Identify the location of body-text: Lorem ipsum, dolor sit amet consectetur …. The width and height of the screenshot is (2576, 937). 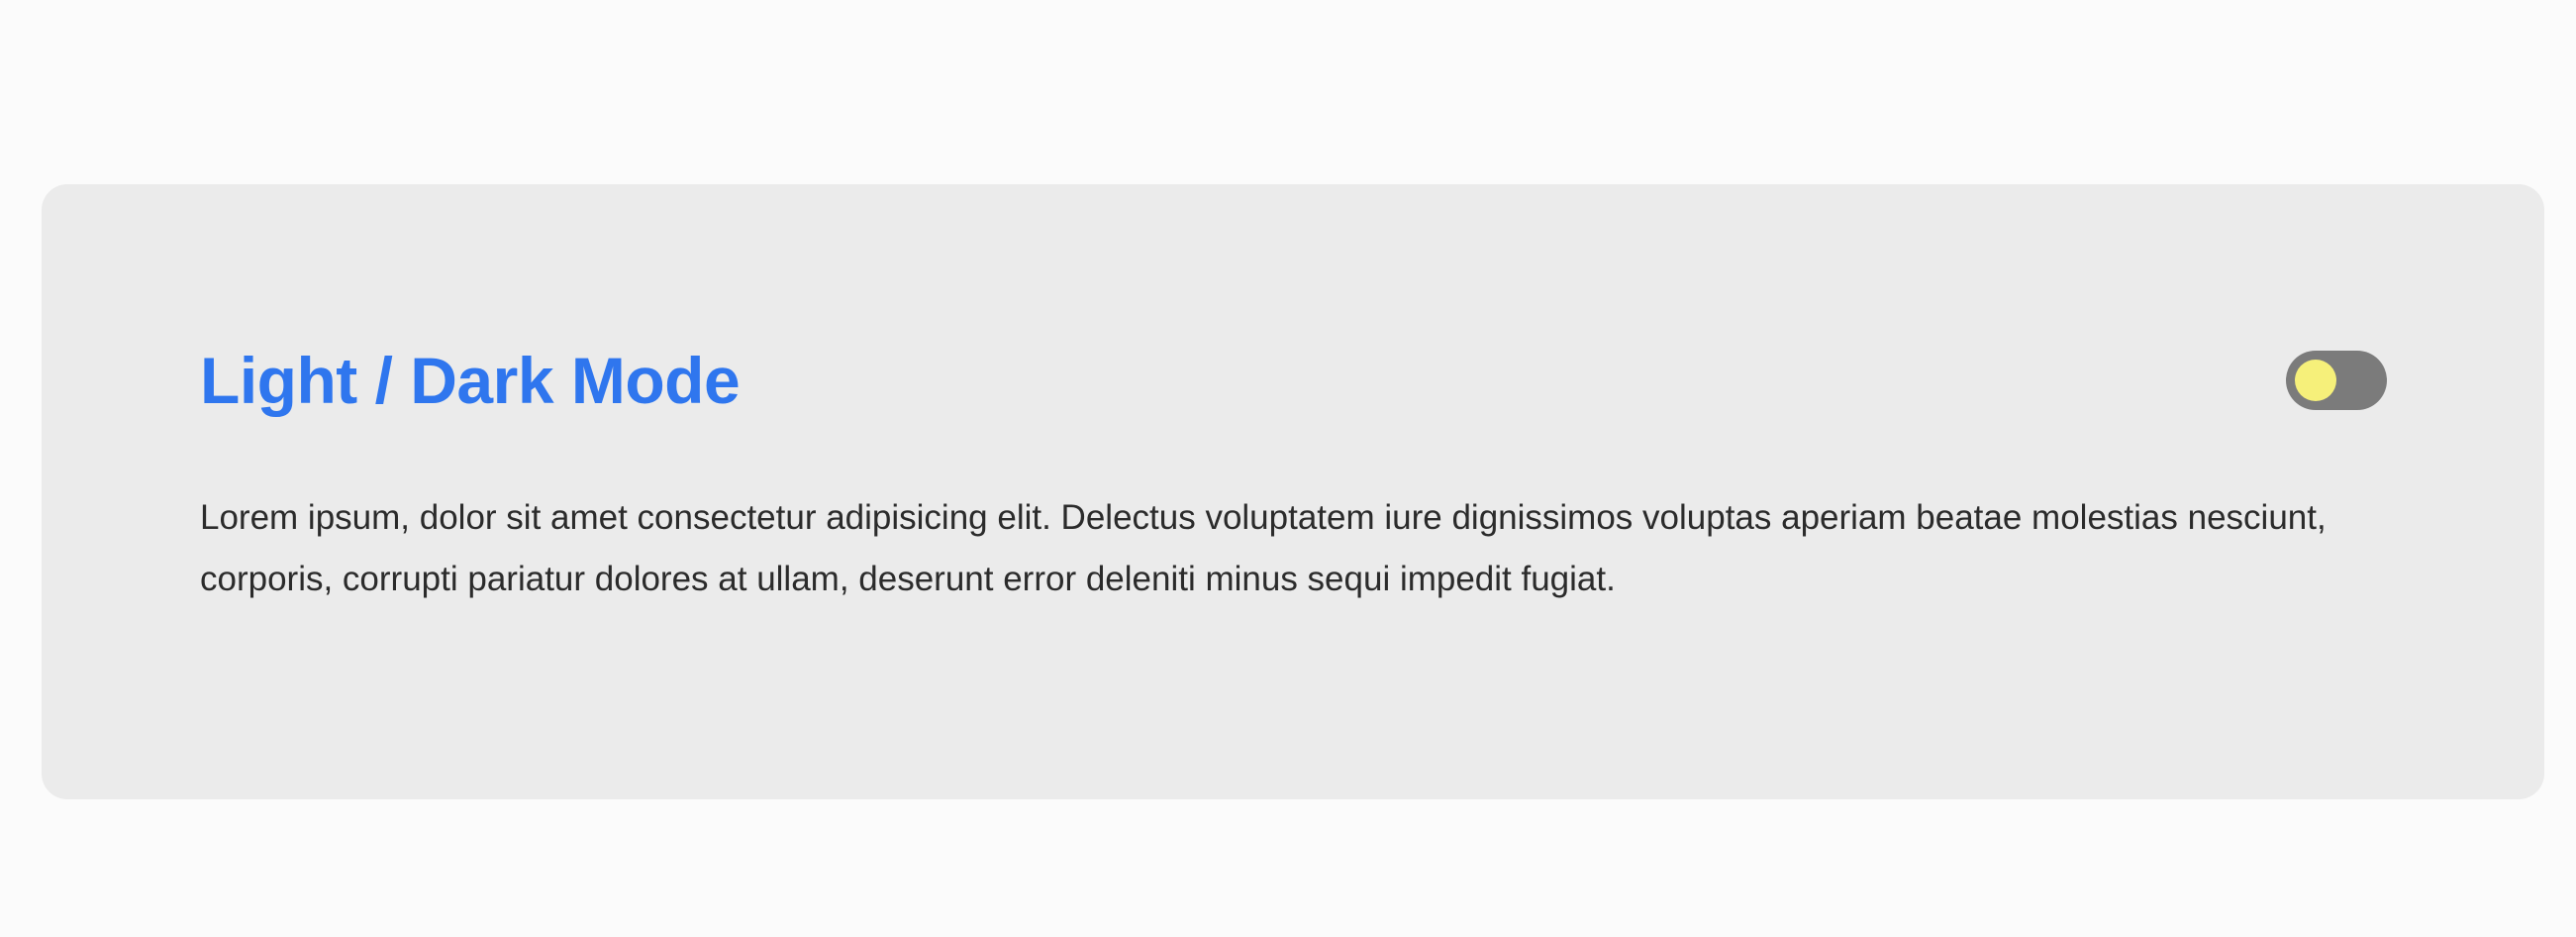
(1264, 548).